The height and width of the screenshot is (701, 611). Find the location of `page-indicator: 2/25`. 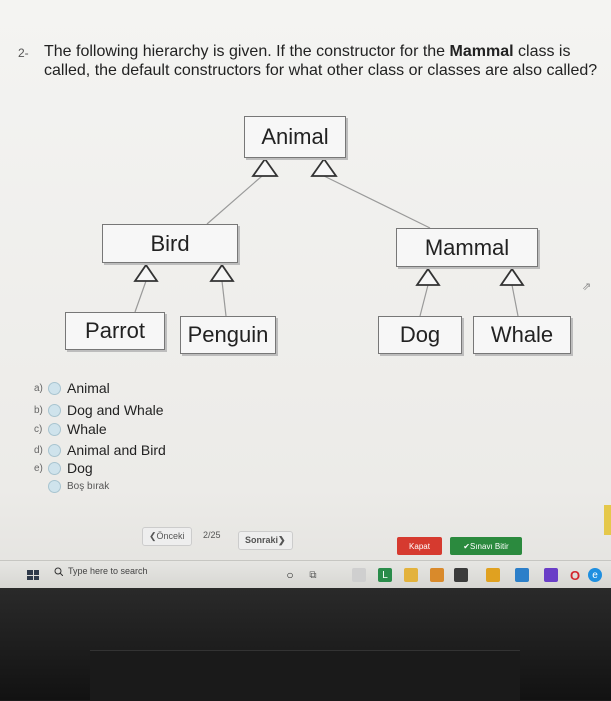

page-indicator: 2/25 is located at coordinates (212, 535).